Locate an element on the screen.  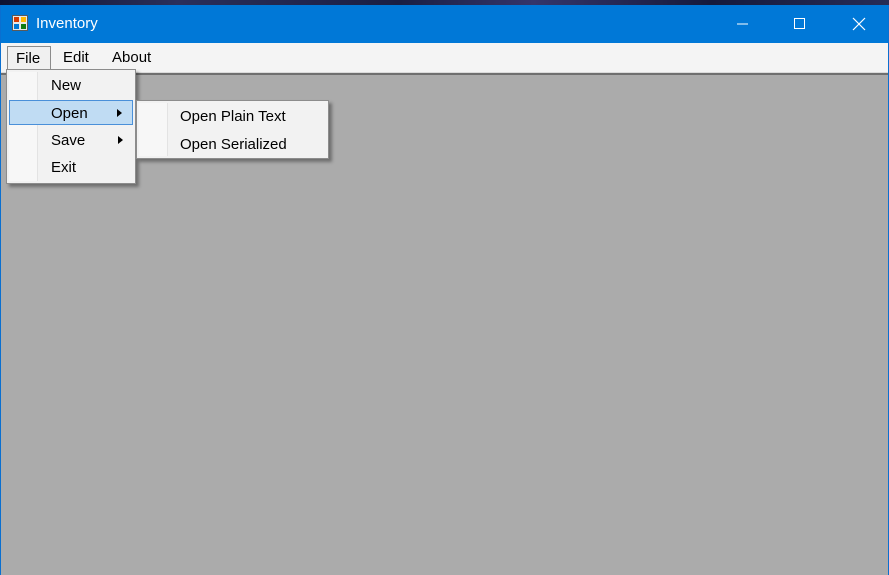
minimize-button is located at coordinates (743, 24).